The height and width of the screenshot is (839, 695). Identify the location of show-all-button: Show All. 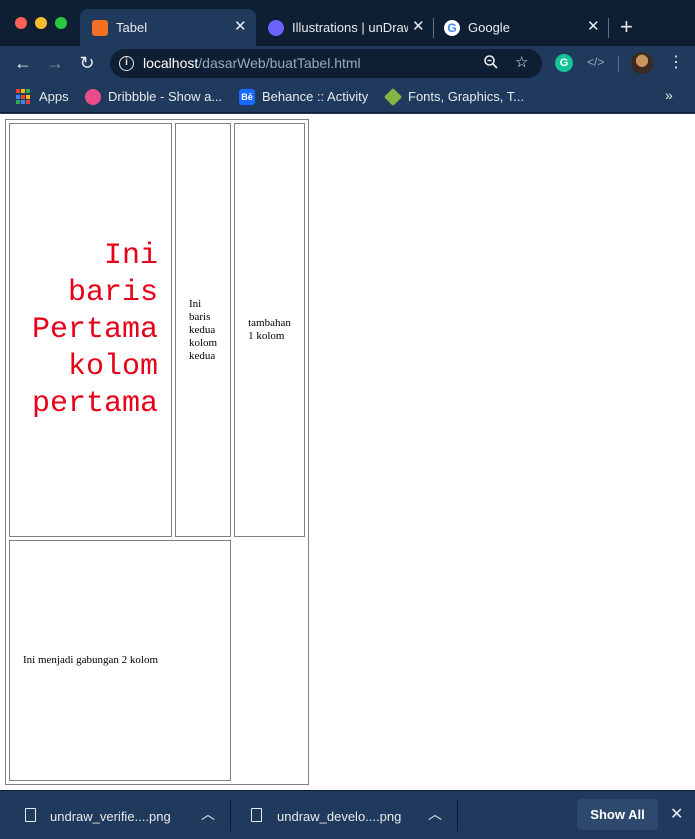
(617, 814).